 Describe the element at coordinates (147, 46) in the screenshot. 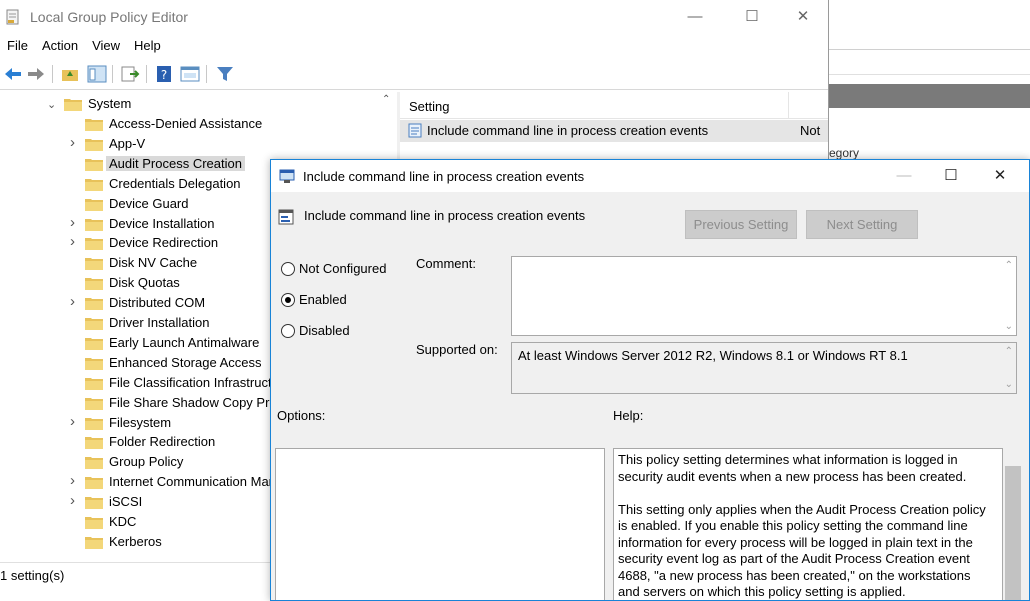

I see `menu-help: Help` at that location.